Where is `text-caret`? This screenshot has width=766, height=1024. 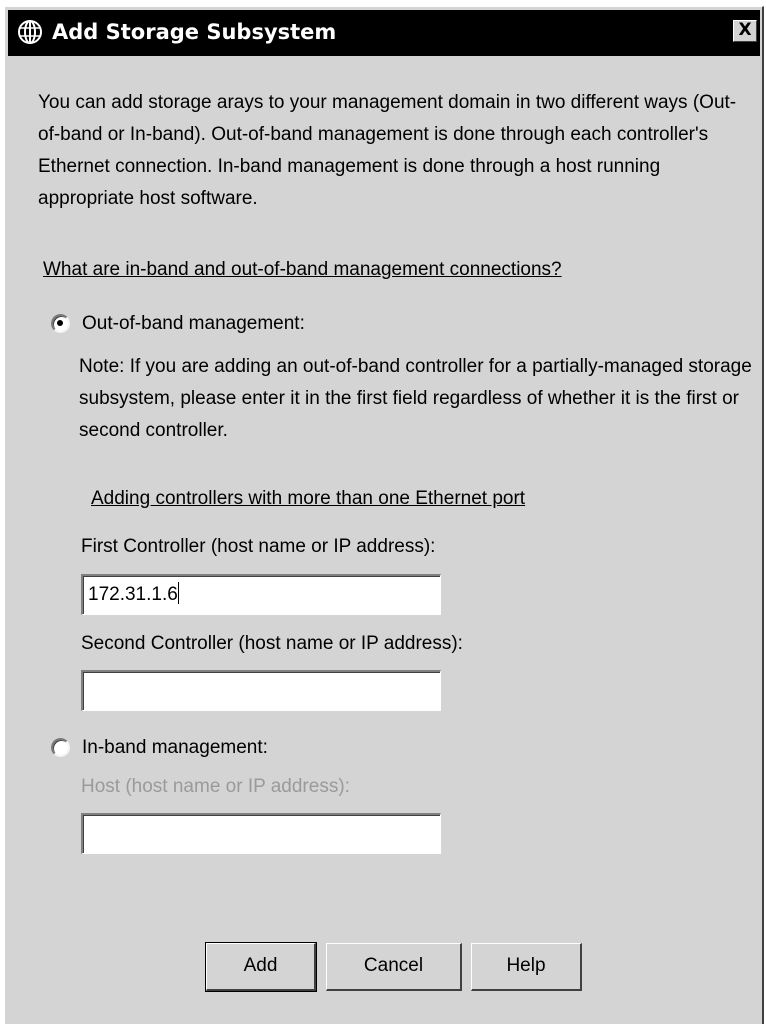
text-caret is located at coordinates (178, 593).